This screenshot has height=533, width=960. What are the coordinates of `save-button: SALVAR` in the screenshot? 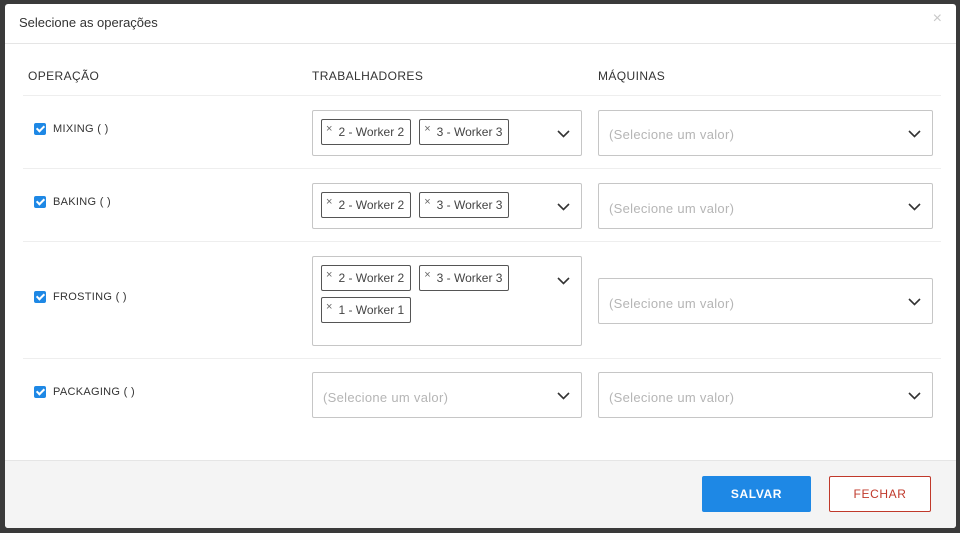 It's located at (756, 494).